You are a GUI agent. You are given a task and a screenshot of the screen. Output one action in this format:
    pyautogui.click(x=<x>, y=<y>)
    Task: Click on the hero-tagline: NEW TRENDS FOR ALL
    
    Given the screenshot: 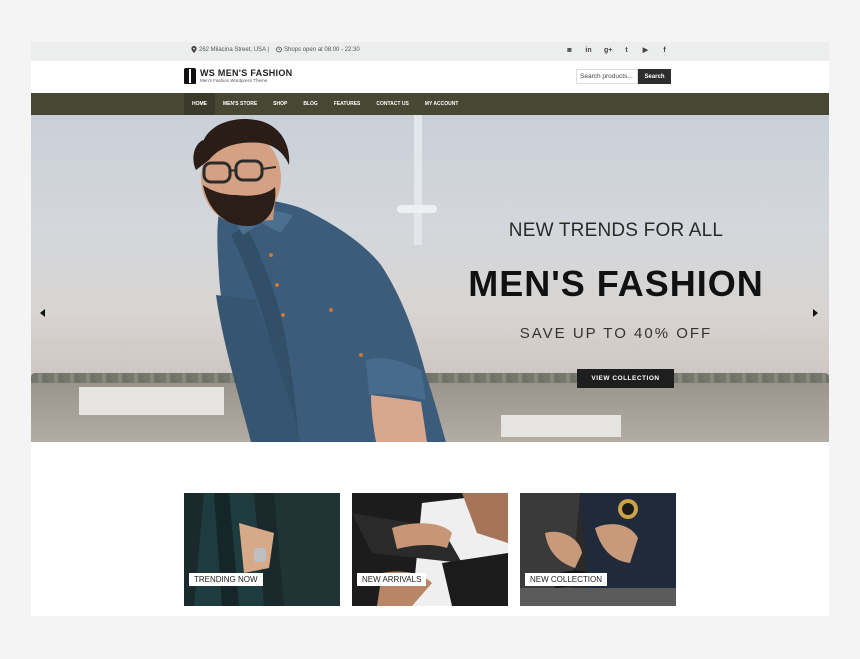 What is the action you would take?
    pyautogui.click(x=616, y=230)
    